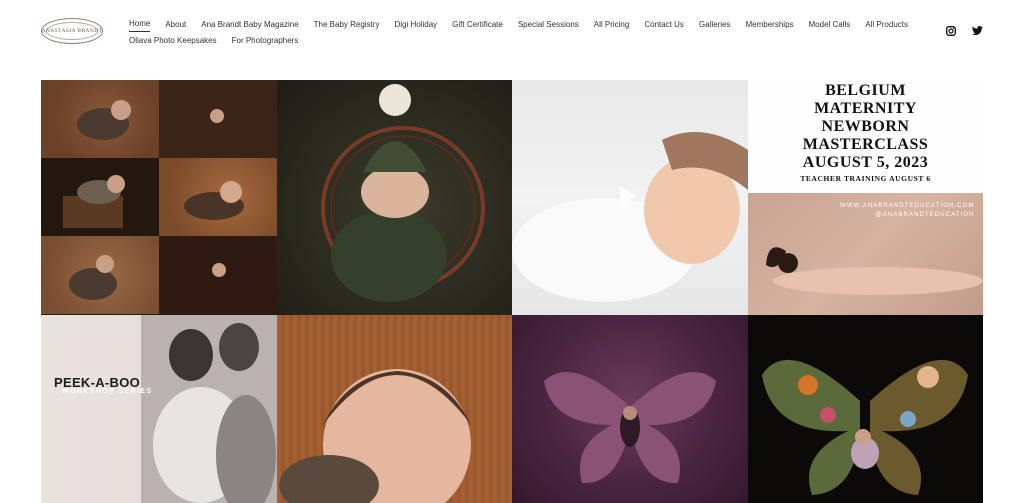  Describe the element at coordinates (630, 428) in the screenshot. I see `purple-butterfly-photo` at that location.